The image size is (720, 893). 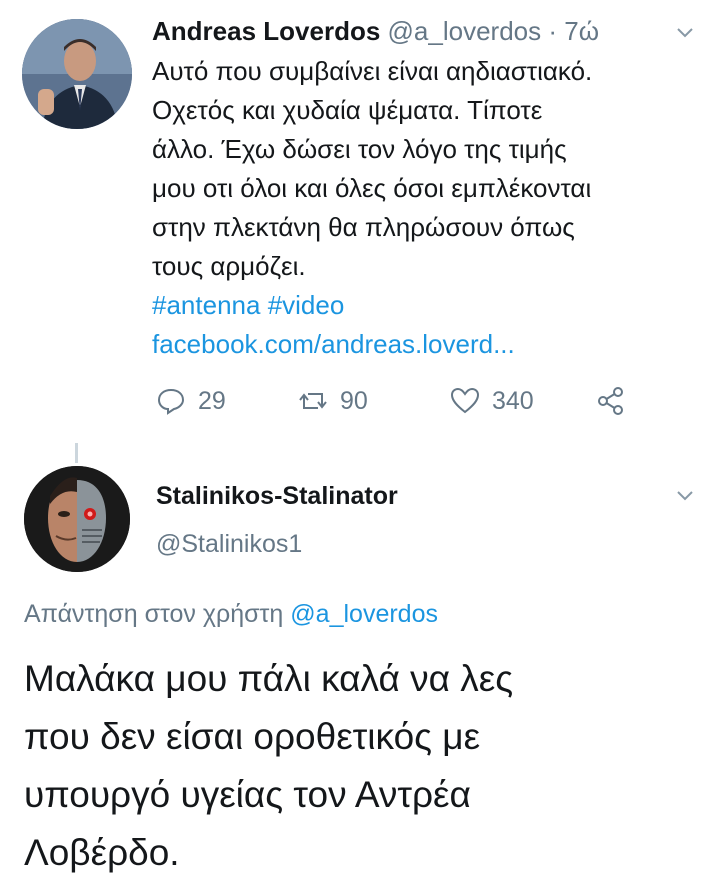 I want to click on reply-button: 29, so click(x=191, y=401).